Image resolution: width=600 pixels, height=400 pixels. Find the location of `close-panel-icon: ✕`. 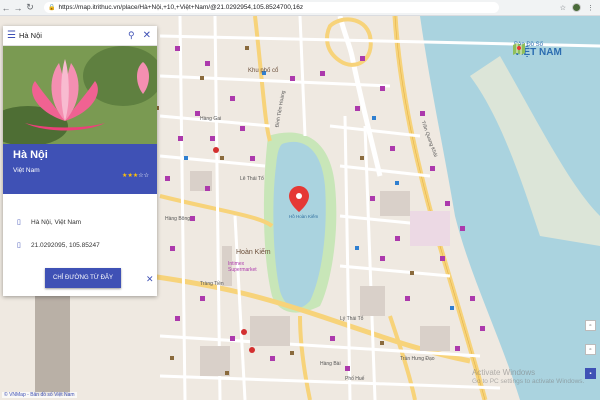

close-panel-icon: ✕ is located at coordinates (150, 279).